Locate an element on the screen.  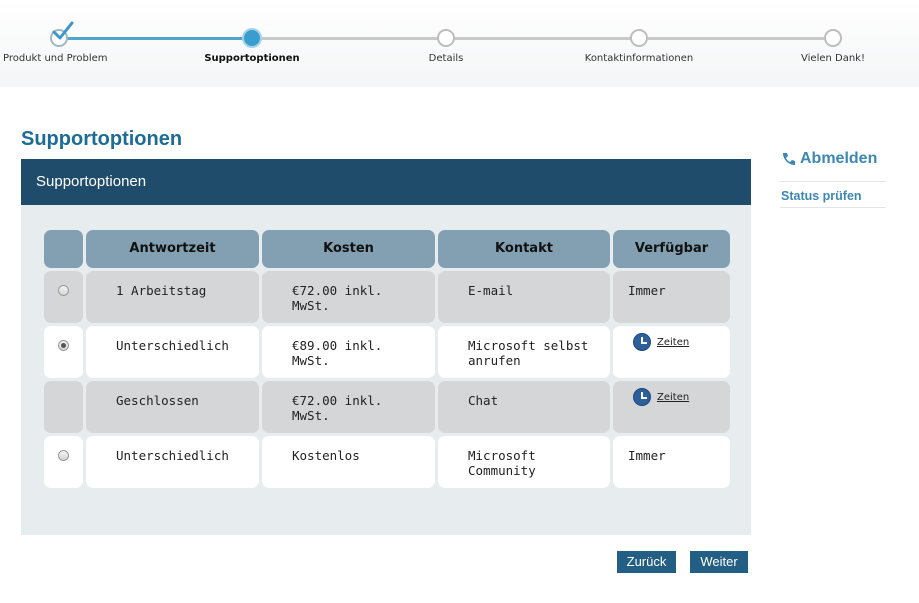
step-label: Details is located at coordinates (446, 58).